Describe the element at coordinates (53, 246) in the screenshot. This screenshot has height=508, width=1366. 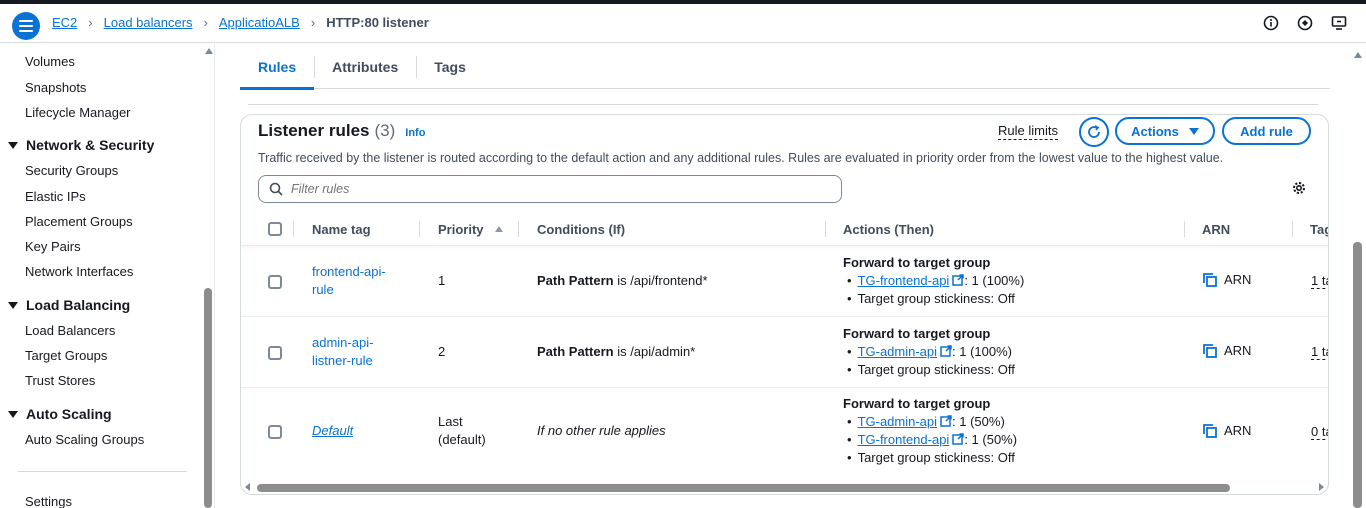
I see `sidebar-item-key-pairs: Key Pairs` at that location.